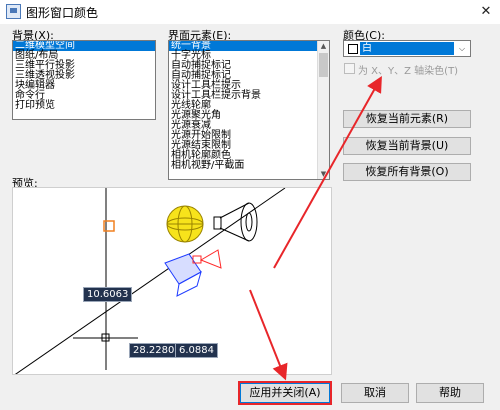 The height and width of the screenshot is (410, 500). I want to click on color-value: 白, so click(407, 48).